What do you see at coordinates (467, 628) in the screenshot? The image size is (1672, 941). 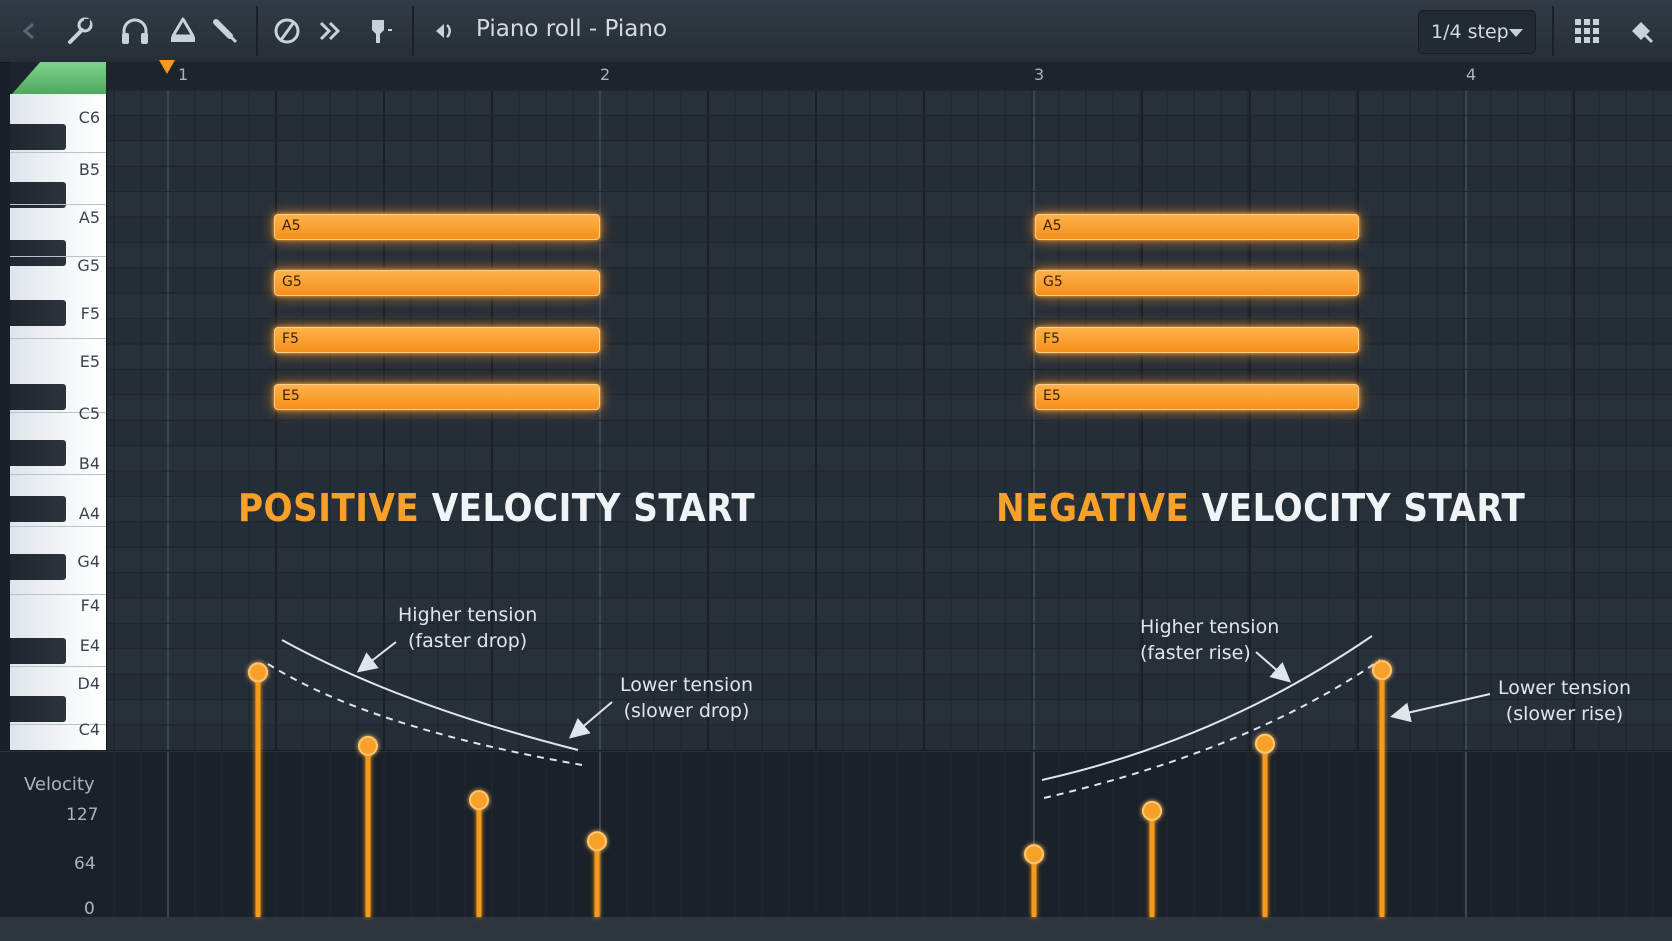 I see `annotation-higher-tension-drop: Higher tension (faster drop)` at bounding box center [467, 628].